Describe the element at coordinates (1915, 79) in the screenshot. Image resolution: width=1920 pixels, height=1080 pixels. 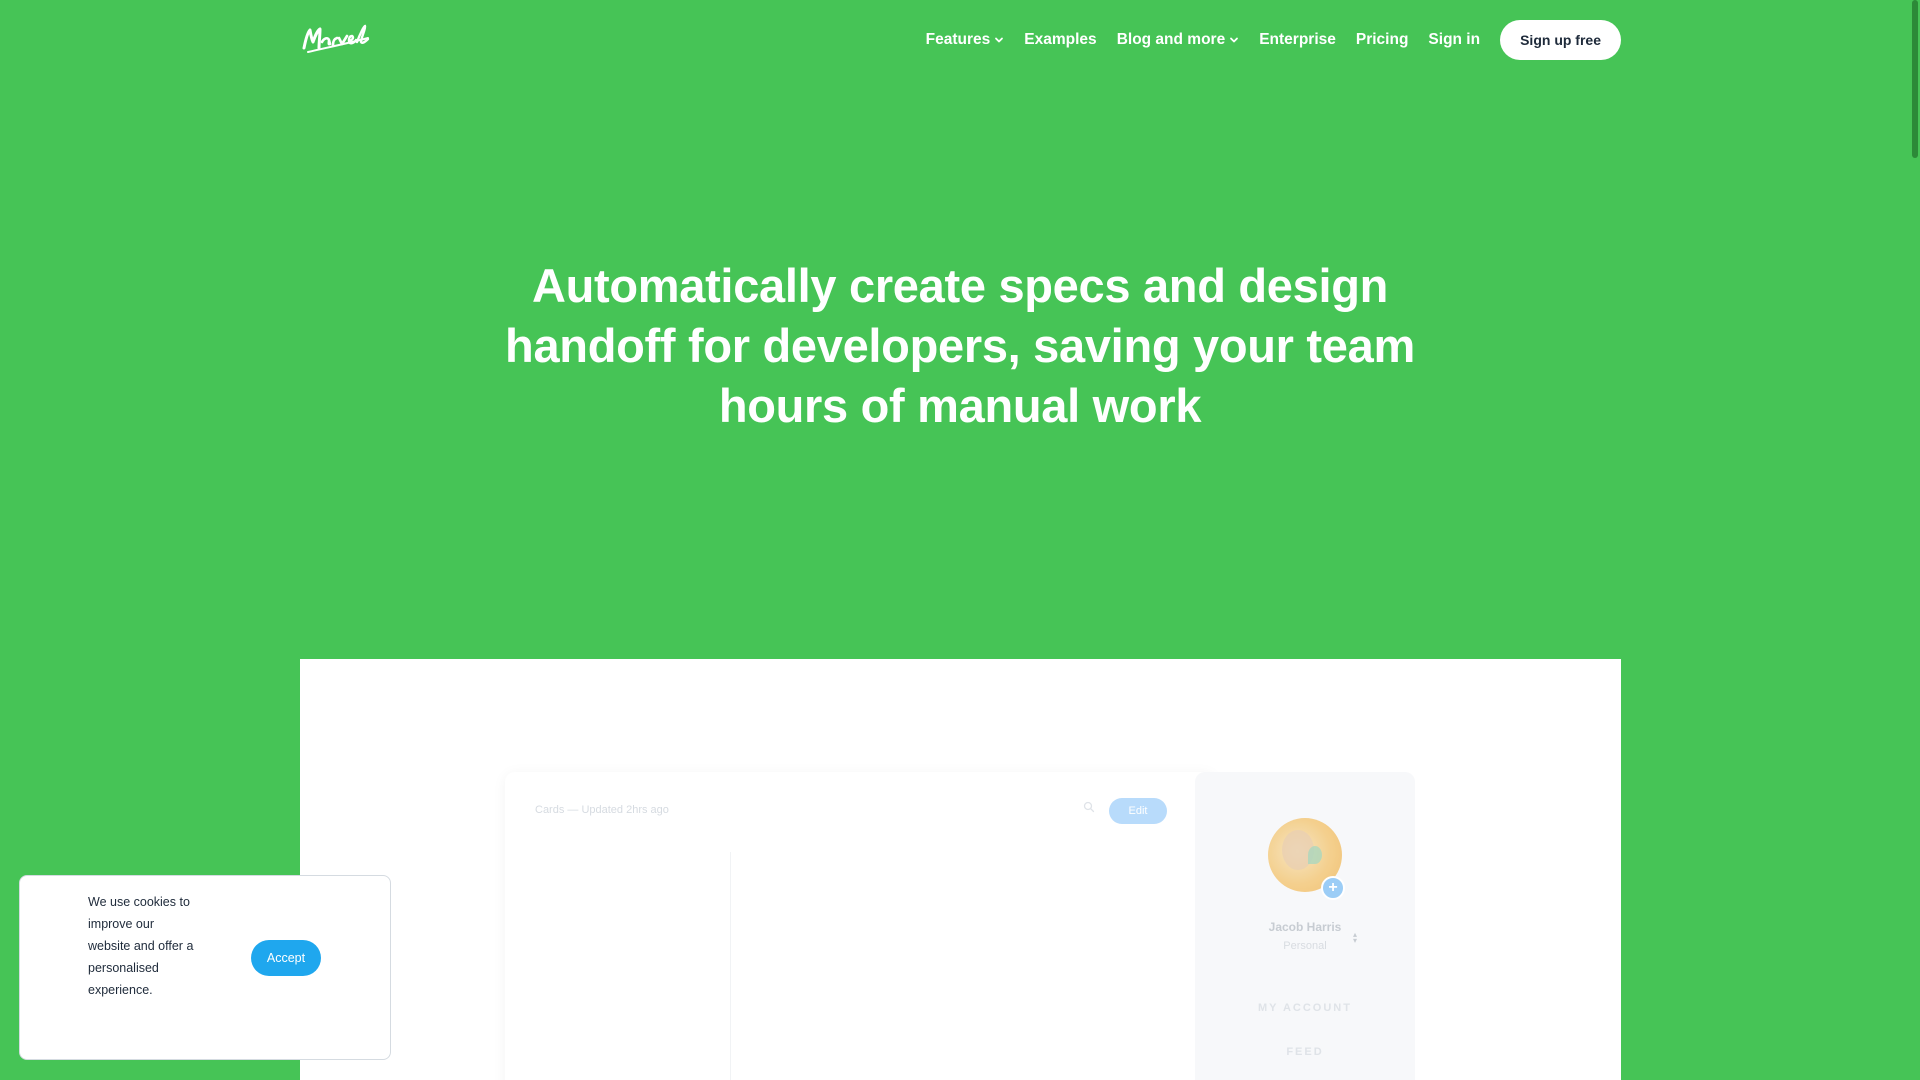
I see `scrollbar-thumb` at that location.